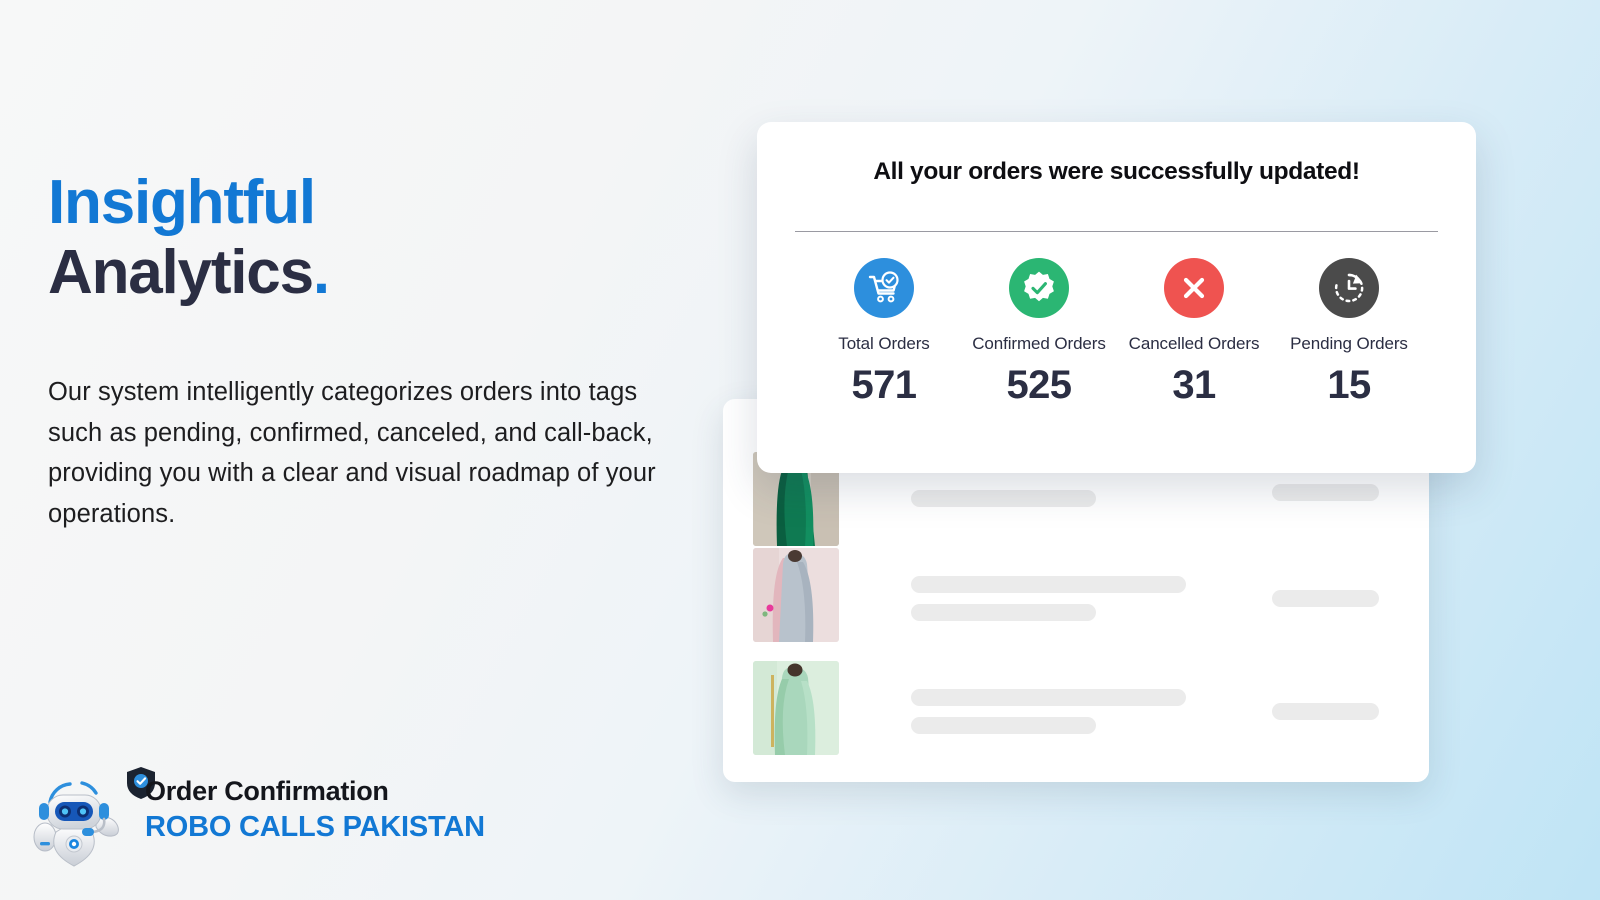 The image size is (1600, 900). I want to click on headline-line-2-text: Analytics, so click(181, 273).